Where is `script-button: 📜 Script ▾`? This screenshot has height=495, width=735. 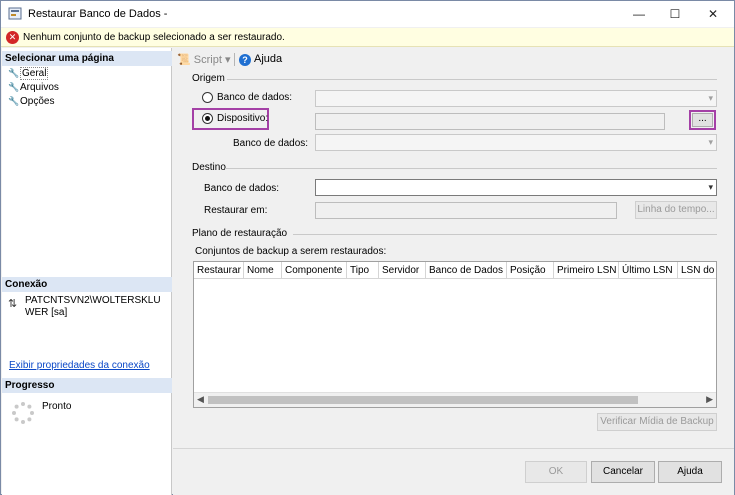 script-button: 📜 Script ▾ is located at coordinates (203, 59).